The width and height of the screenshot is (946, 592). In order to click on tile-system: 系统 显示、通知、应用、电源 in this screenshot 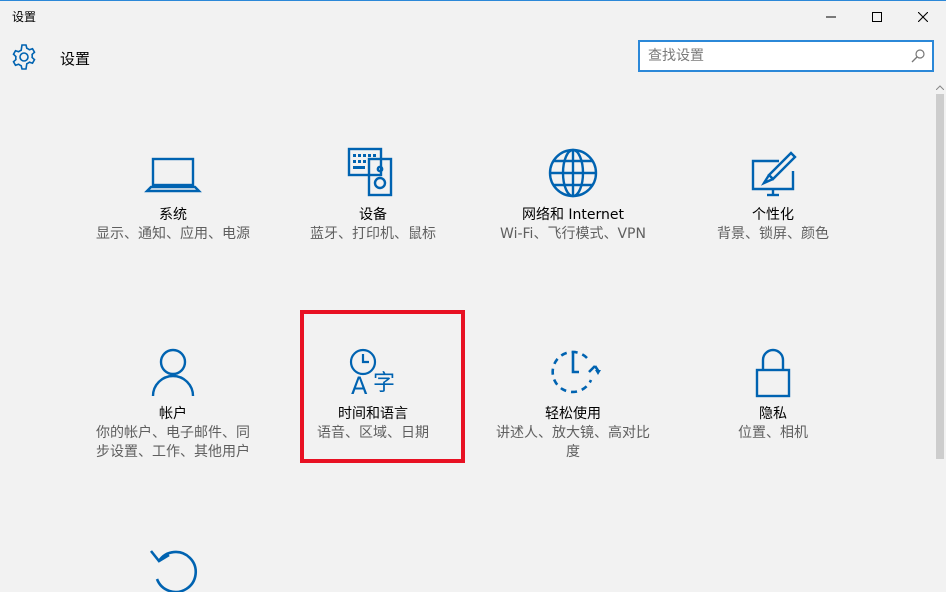, I will do `click(173, 194)`.